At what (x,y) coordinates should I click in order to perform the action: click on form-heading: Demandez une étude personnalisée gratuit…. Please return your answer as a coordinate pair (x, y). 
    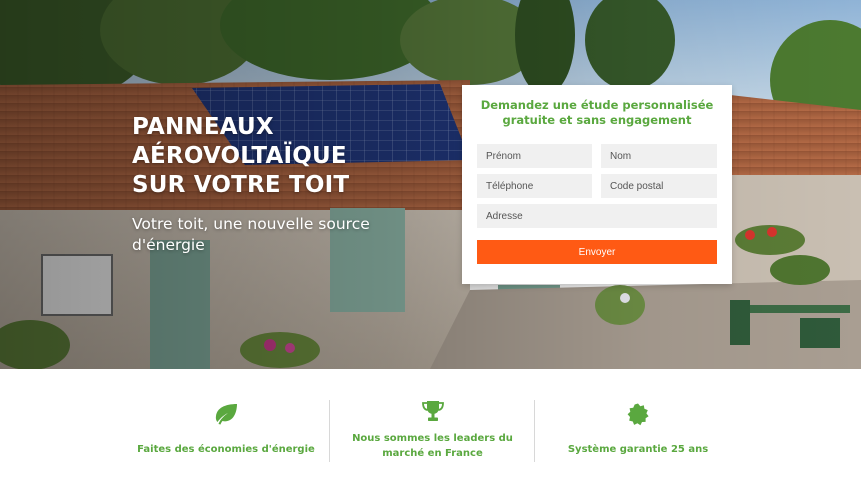
    Looking at the image, I should click on (597, 112).